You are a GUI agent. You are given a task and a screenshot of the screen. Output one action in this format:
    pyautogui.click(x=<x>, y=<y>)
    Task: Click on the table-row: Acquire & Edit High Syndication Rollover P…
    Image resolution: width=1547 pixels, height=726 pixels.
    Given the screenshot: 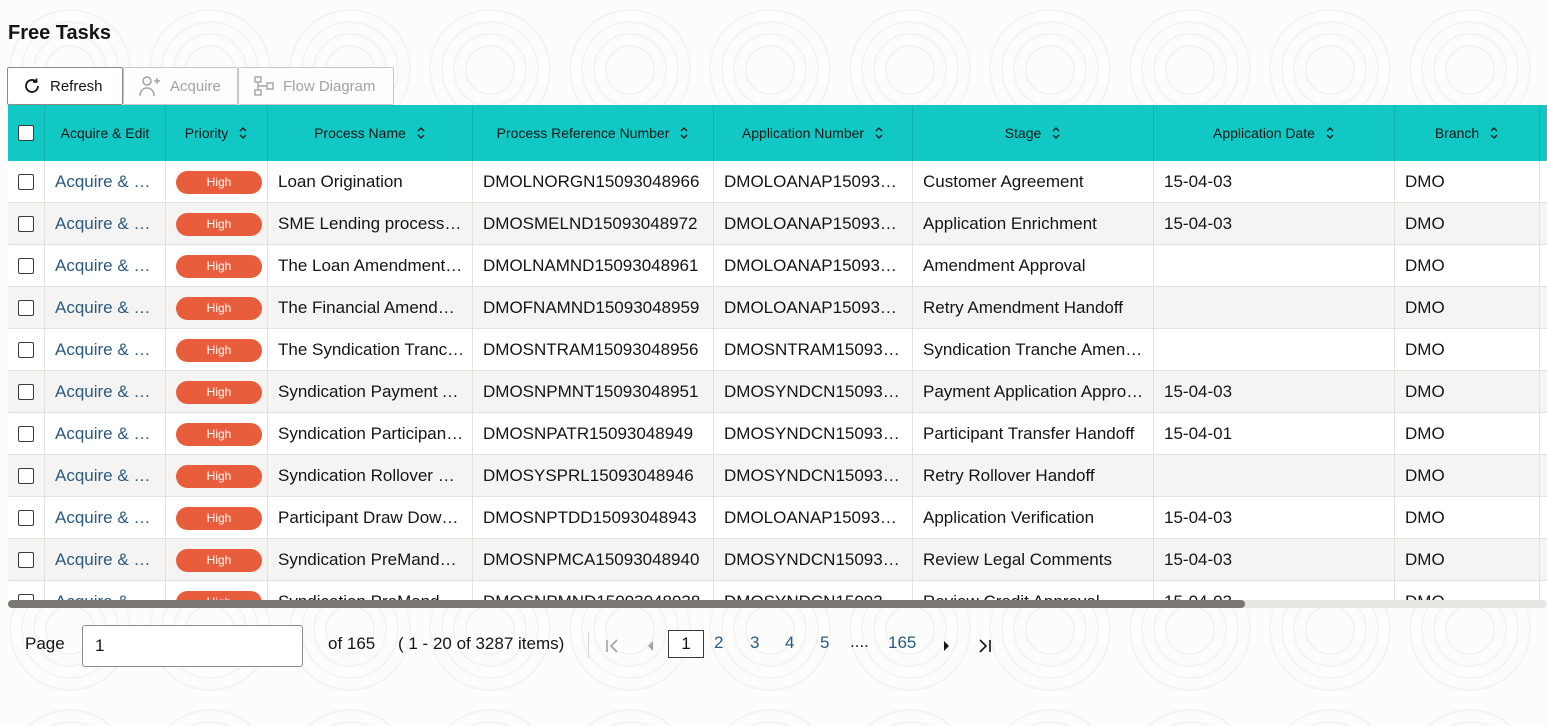 What is the action you would take?
    pyautogui.click(x=777, y=476)
    